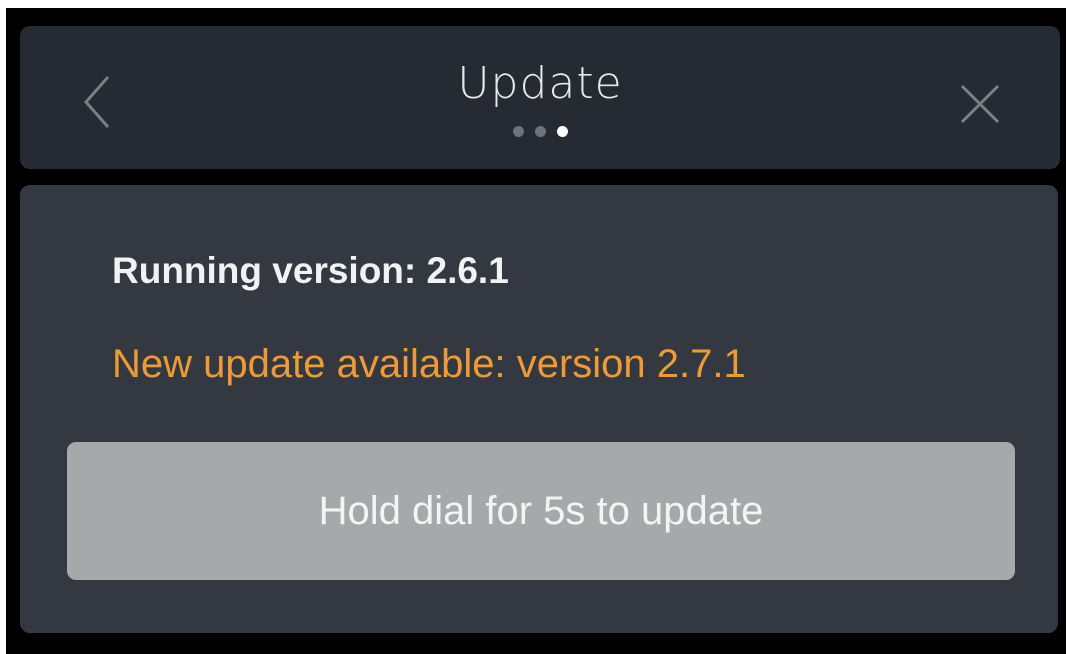  I want to click on close-icon, so click(980, 104).